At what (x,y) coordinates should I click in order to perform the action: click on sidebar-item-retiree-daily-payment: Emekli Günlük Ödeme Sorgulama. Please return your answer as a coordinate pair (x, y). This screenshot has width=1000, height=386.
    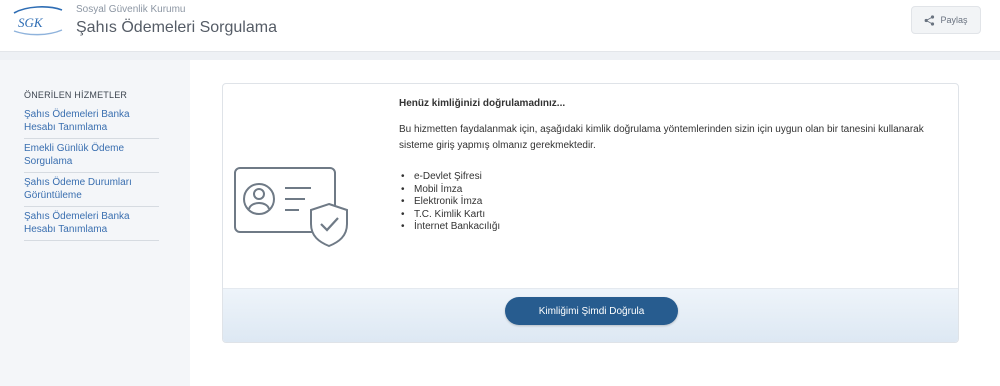
    Looking at the image, I should click on (91, 156).